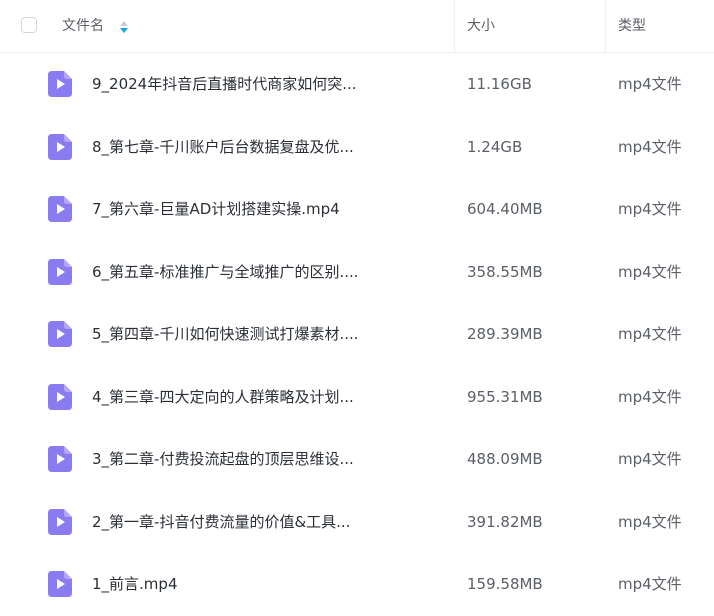 The width and height of the screenshot is (714, 616). I want to click on file-row: 9_2024年抖音后直播时代商家如何突... 11.16GB mp4文件, so click(357, 84).